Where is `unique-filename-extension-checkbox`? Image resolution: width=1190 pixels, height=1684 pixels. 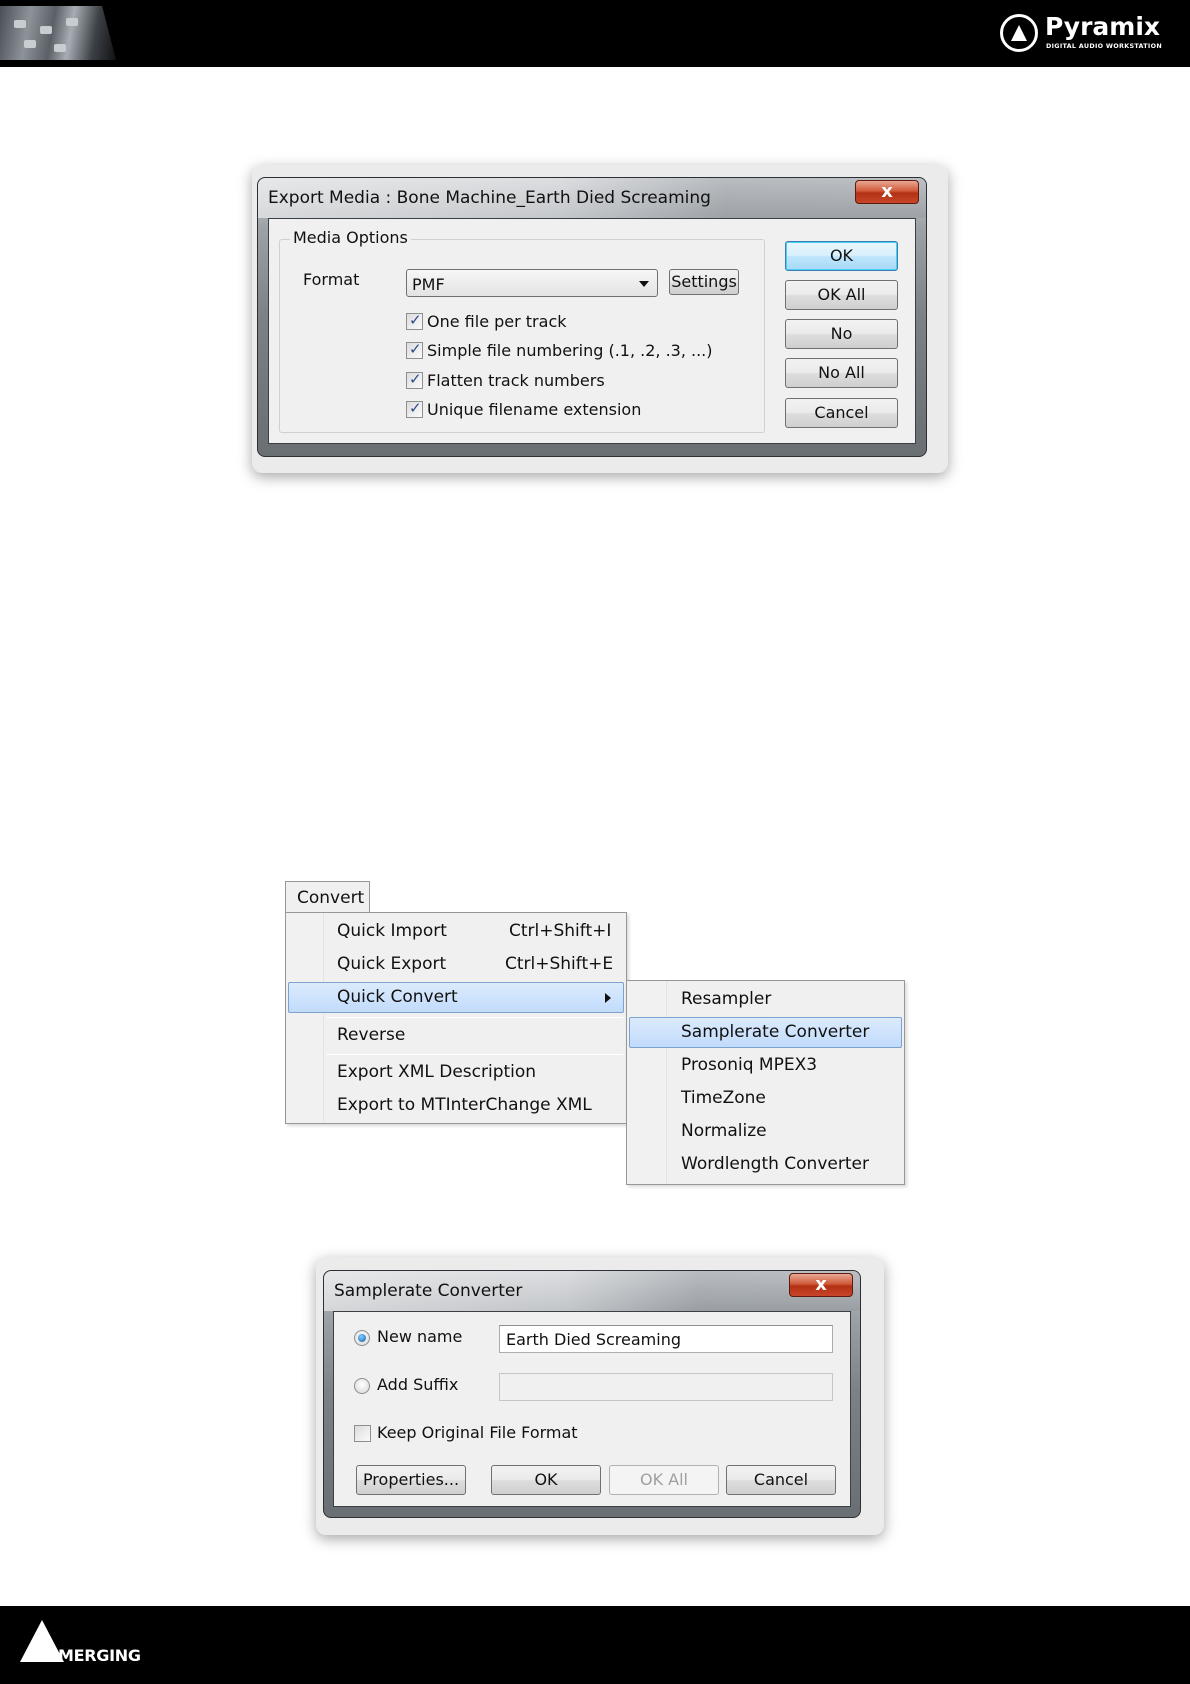
unique-filename-extension-checkbox is located at coordinates (414, 408).